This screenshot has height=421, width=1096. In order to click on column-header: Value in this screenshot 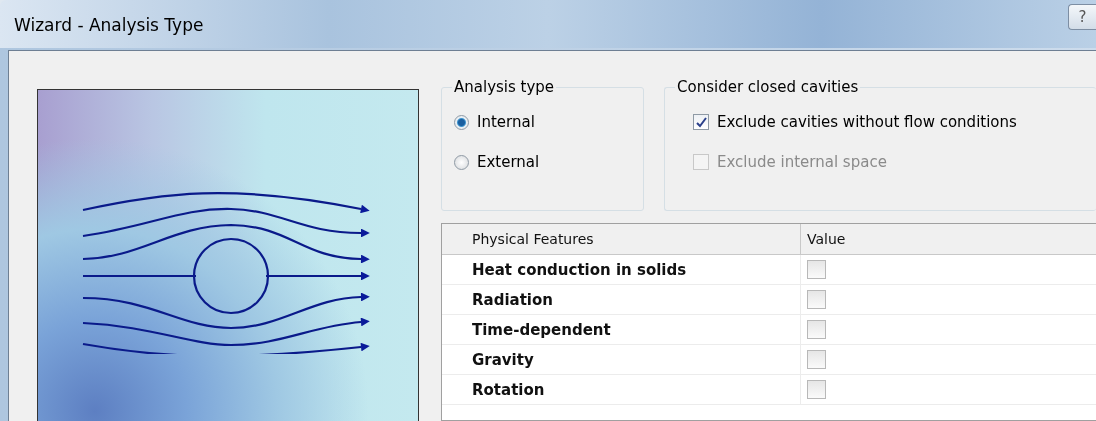, I will do `click(826, 239)`.